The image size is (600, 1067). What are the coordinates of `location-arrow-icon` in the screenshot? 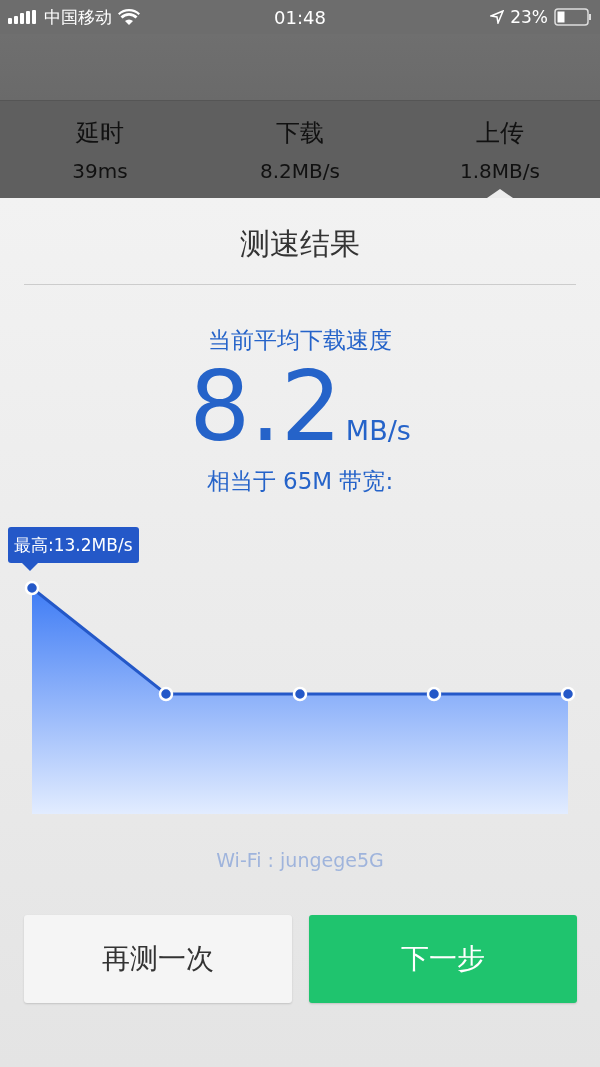 It's located at (497, 17).